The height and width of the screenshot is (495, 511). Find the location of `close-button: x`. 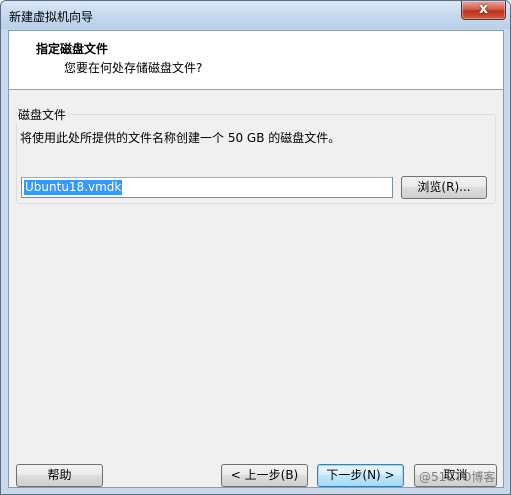

close-button: x is located at coordinates (483, 10).